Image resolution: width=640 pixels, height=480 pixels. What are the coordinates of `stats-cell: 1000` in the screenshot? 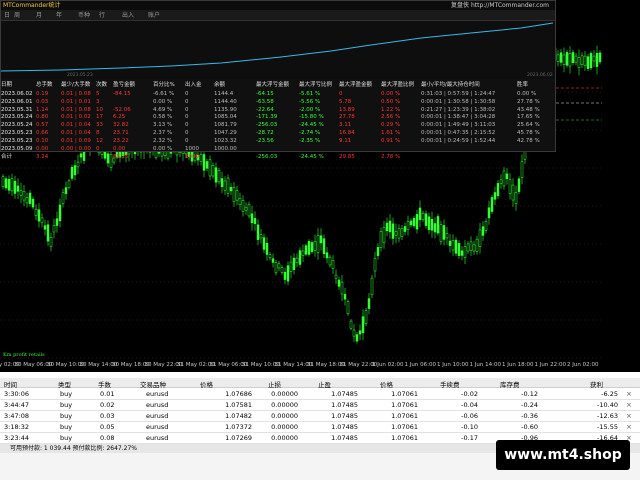 It's located at (192, 157).